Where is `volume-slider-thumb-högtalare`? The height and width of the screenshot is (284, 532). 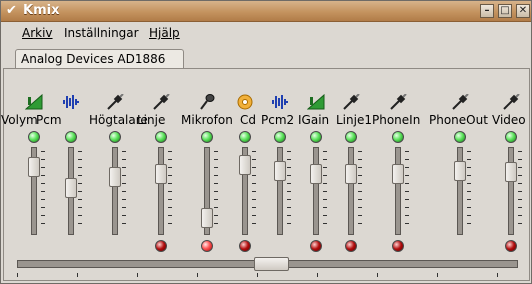 volume-slider-thumb-högtalare is located at coordinates (115, 177).